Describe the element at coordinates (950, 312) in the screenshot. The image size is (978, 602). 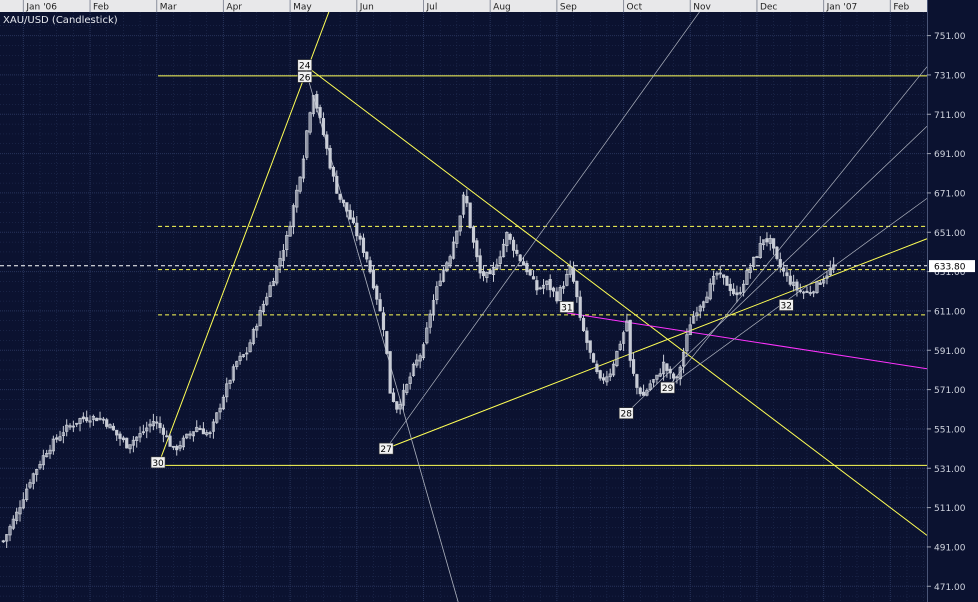
I see `y-tick-label: 611.00` at that location.